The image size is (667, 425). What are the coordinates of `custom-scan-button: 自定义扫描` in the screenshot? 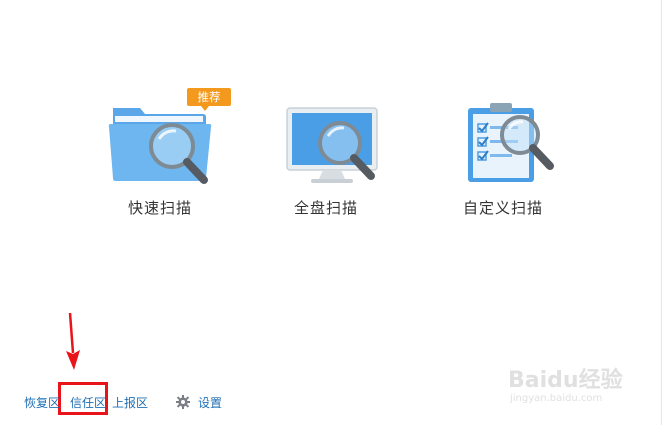 It's located at (503, 156).